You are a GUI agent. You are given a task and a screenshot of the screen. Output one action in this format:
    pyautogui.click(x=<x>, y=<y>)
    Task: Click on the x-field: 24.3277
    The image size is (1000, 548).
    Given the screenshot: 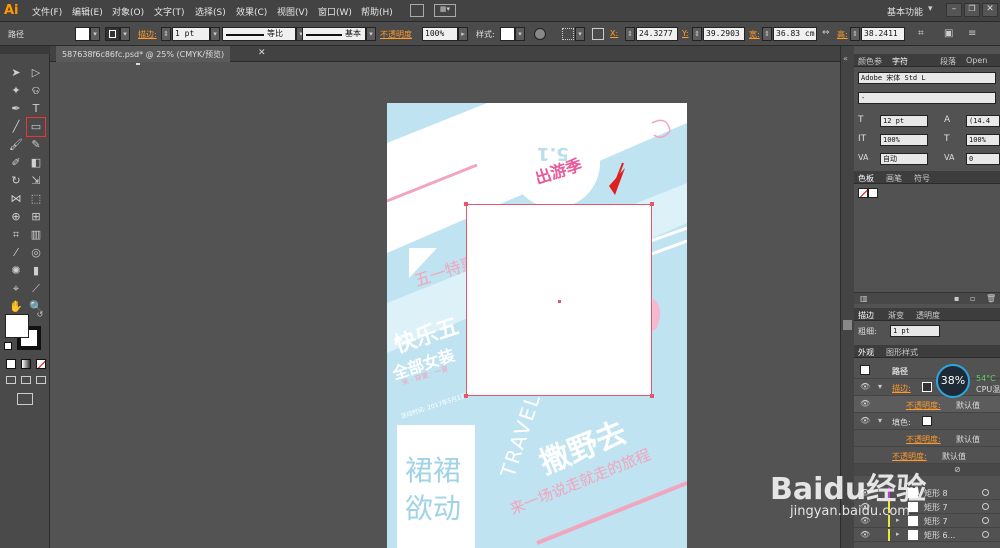 What is the action you would take?
    pyautogui.click(x=657, y=34)
    